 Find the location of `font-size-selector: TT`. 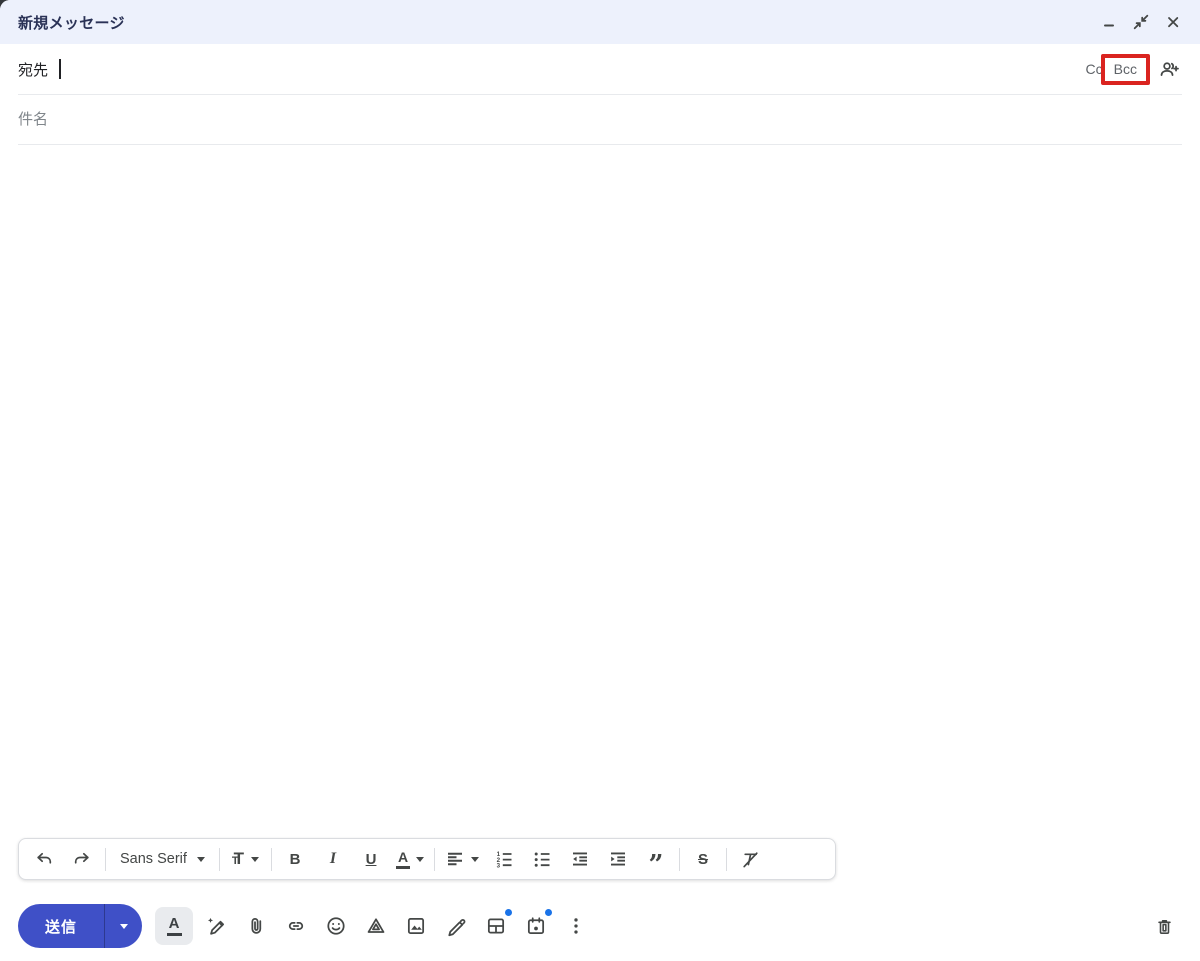

font-size-selector: TT is located at coordinates (245, 859).